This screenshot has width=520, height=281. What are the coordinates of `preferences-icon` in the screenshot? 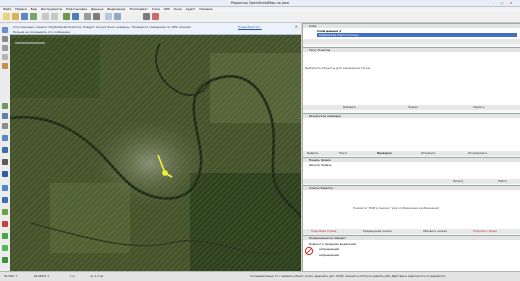 It's located at (87, 16).